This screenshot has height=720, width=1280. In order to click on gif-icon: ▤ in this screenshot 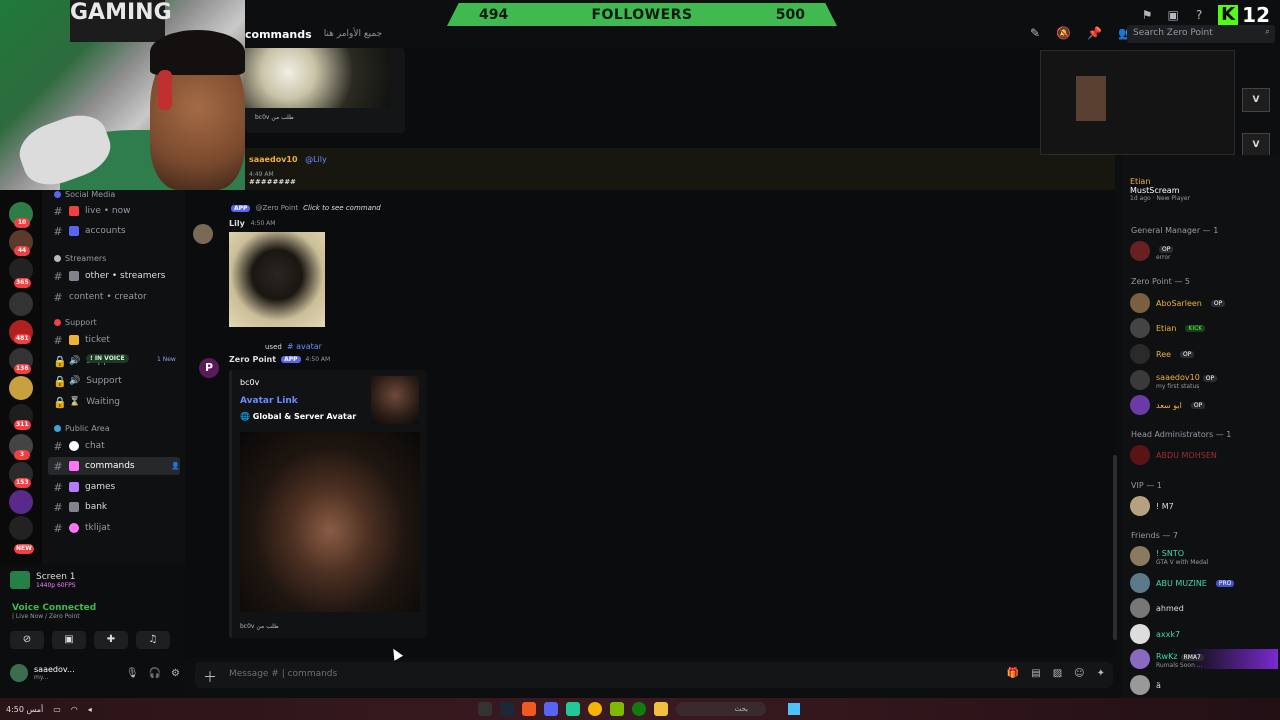, I will do `click(1035, 673)`.